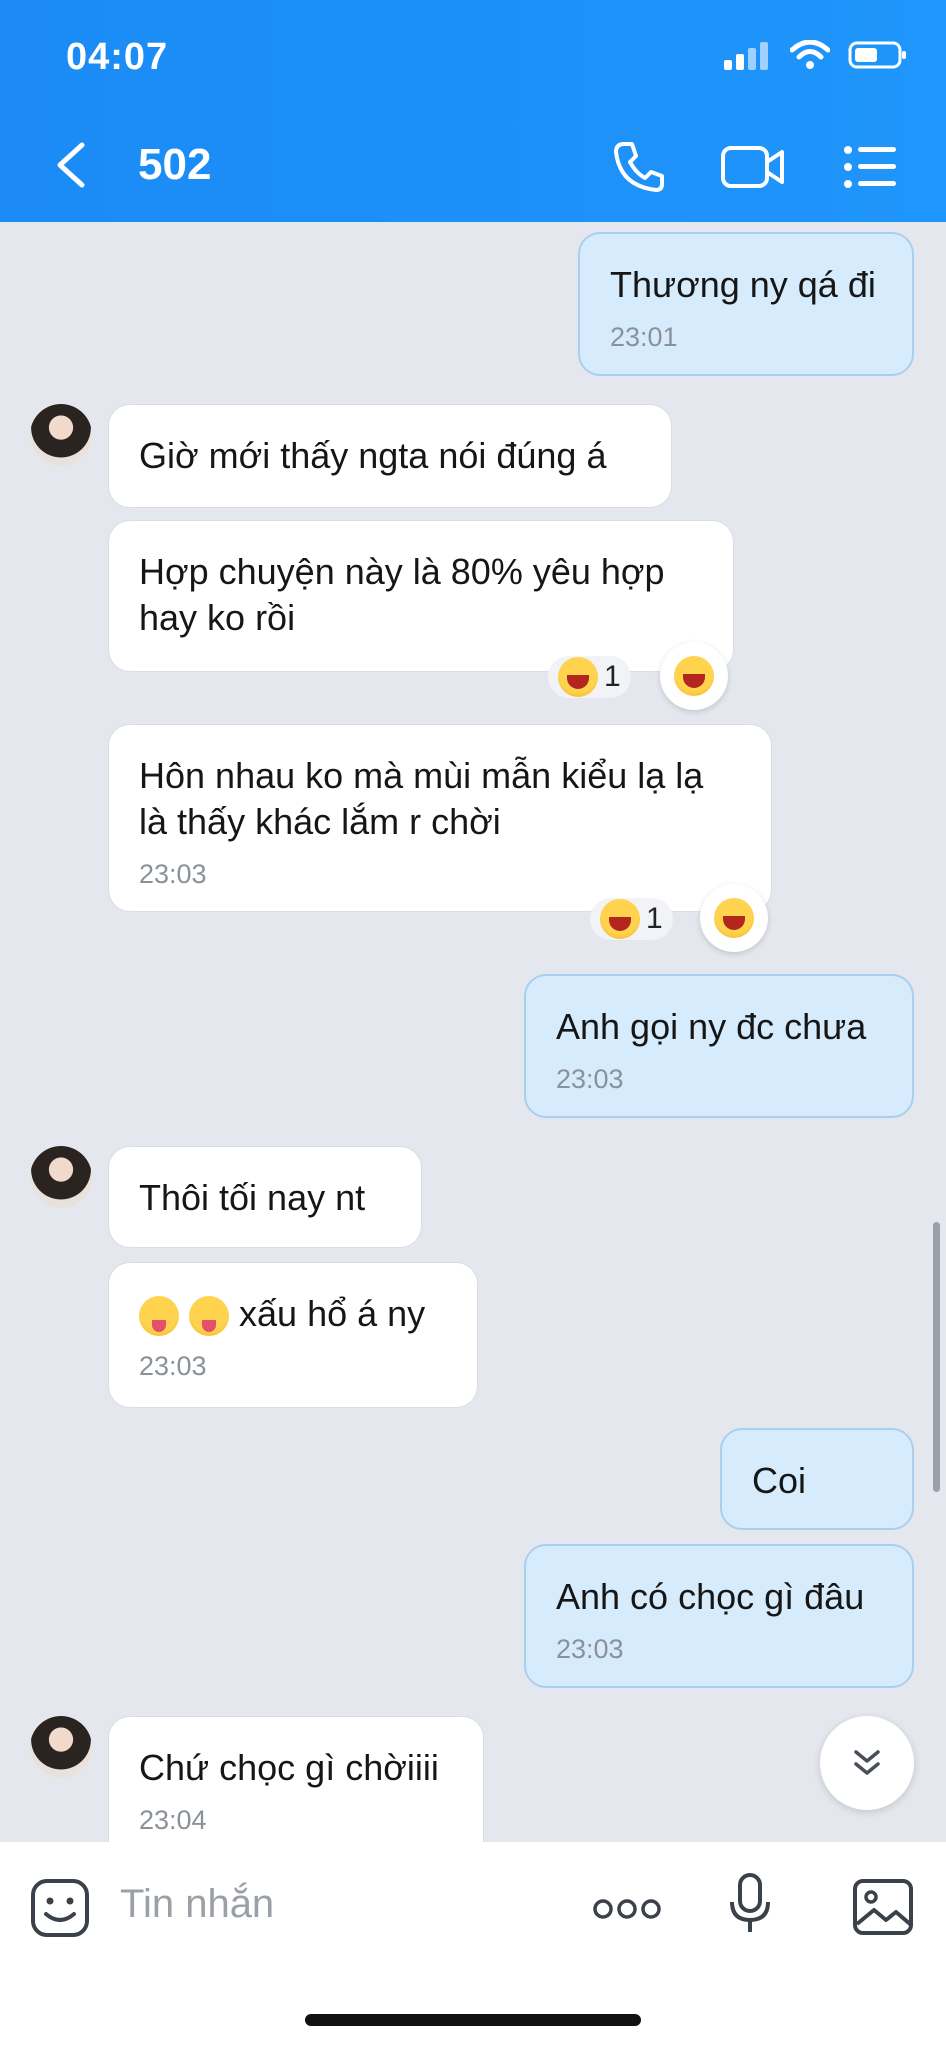  Describe the element at coordinates (883, 1907) in the screenshot. I see `image-icon` at that location.